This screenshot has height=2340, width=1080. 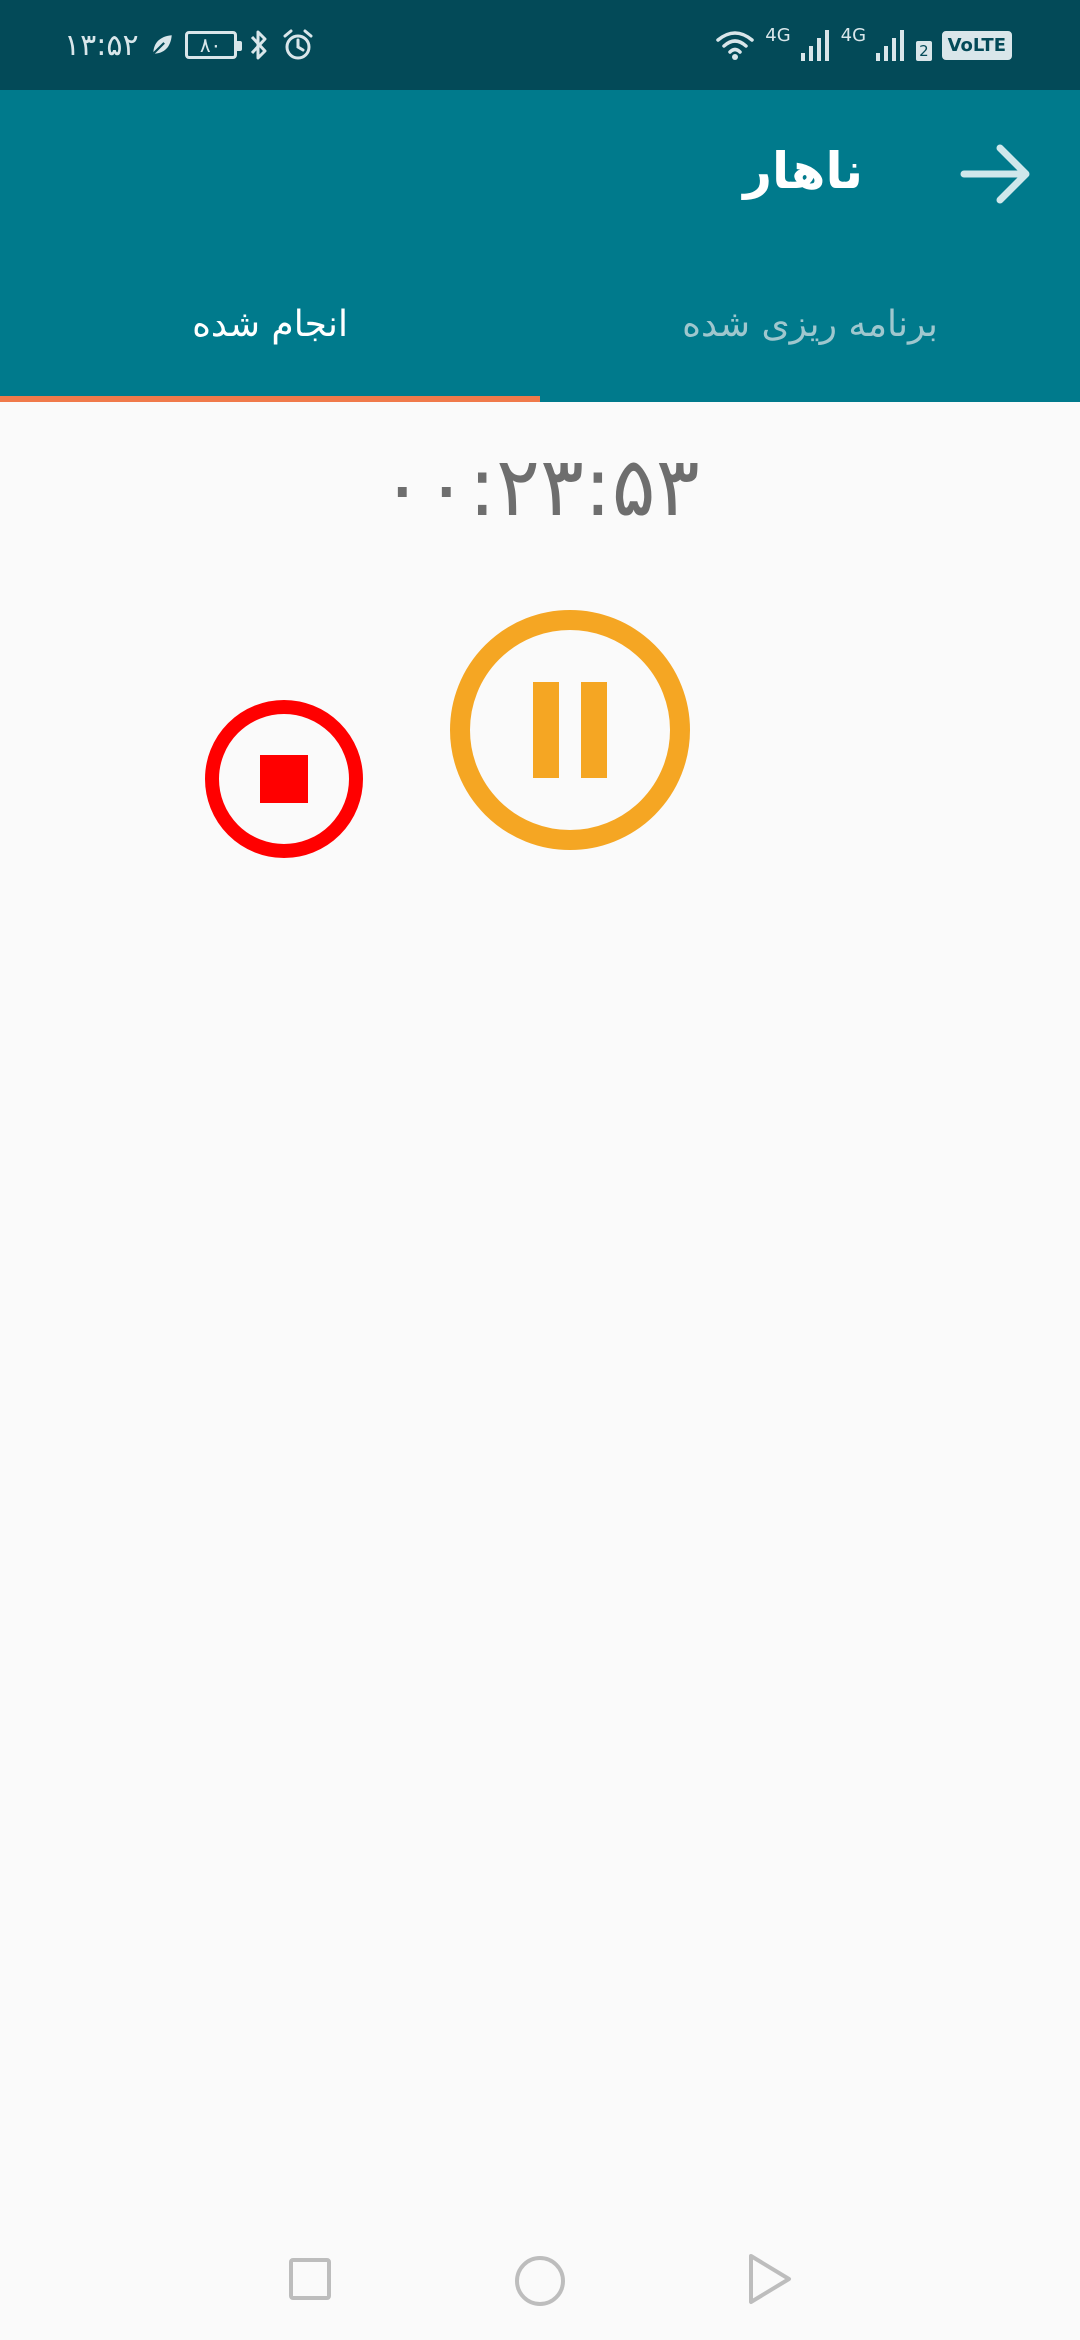 I want to click on circle-icon, so click(x=540, y=2281).